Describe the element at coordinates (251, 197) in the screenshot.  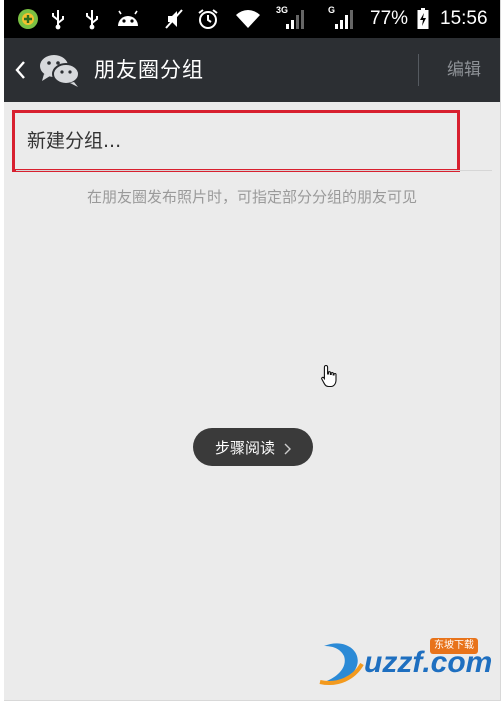
I see `hint-text: 在朋友圈发布照片时，可指定部分分组的朋友可见` at that location.